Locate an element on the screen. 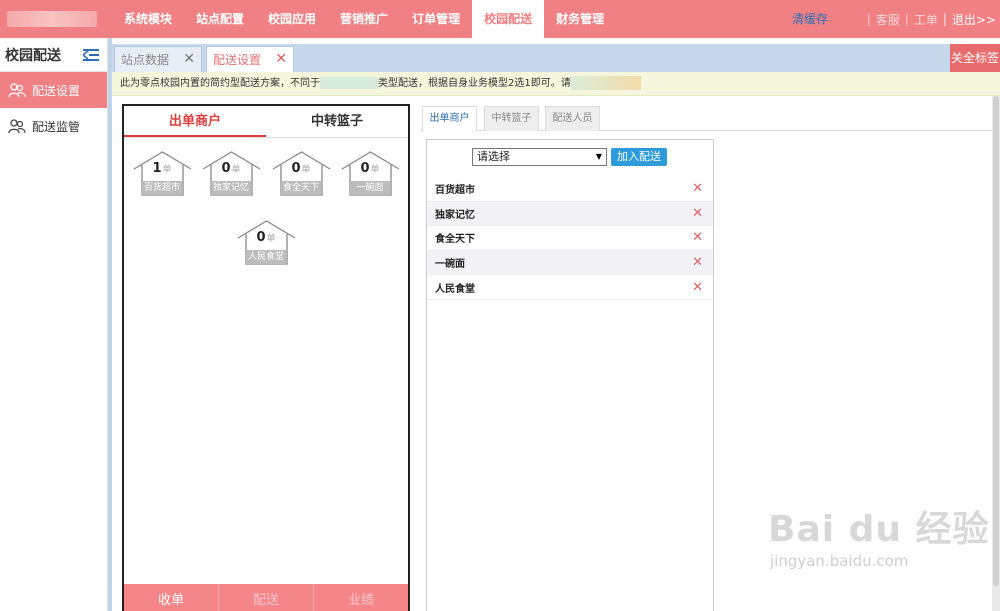 This screenshot has height=611, width=1000. nav-item-site-config: 站点配置 is located at coordinates (220, 19).